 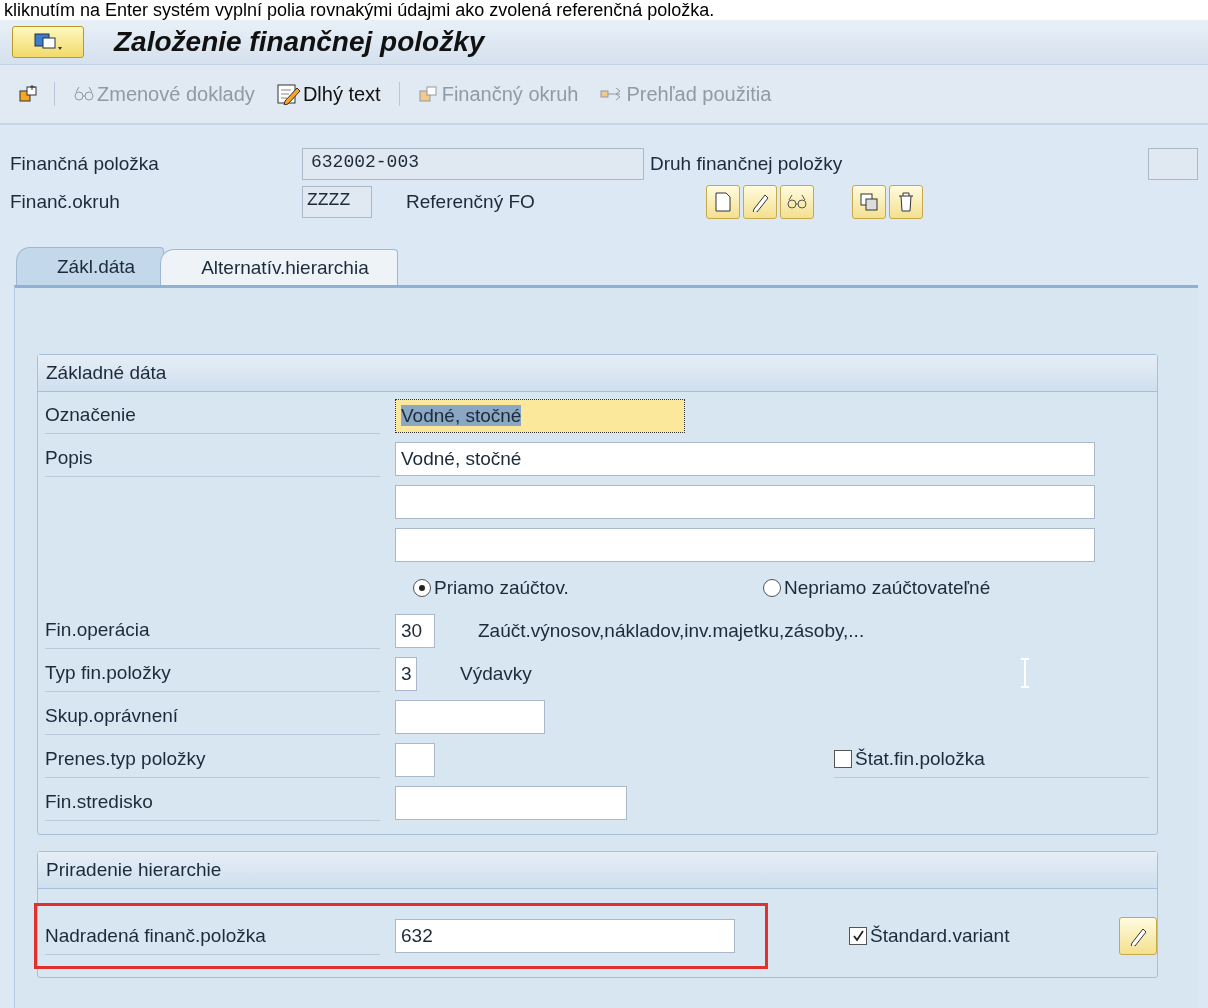 I want to click on switch-icon, so click(x=29, y=94).